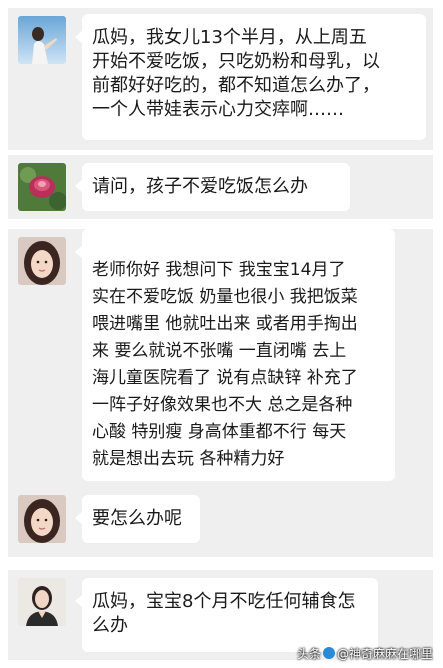  What do you see at coordinates (42, 40) in the screenshot?
I see `girl-sky-avatar` at bounding box center [42, 40].